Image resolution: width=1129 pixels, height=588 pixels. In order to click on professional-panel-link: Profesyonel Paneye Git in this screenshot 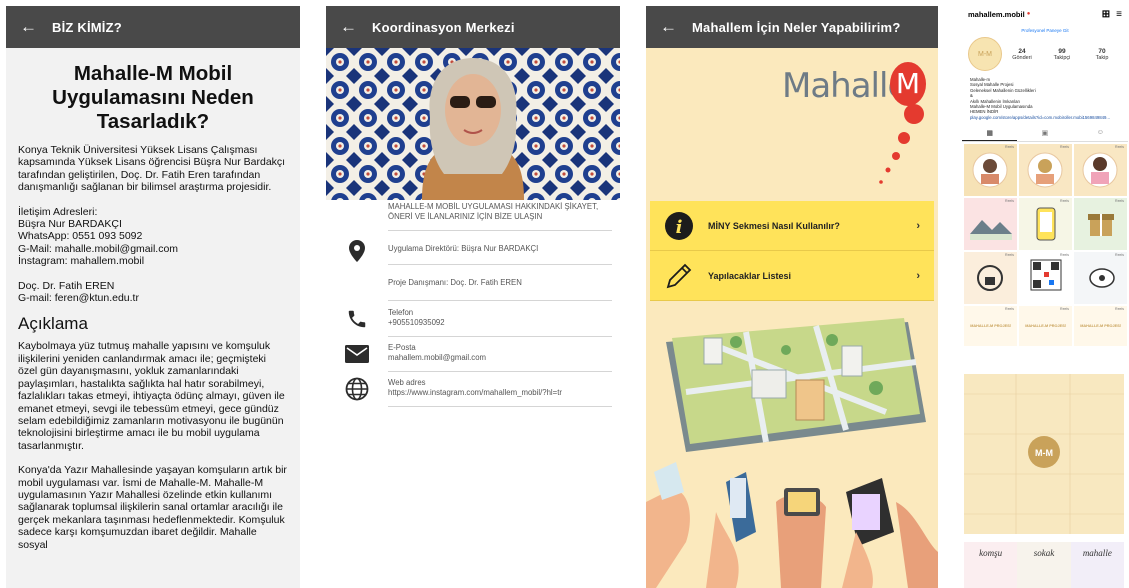, I will do `click(1045, 30)`.